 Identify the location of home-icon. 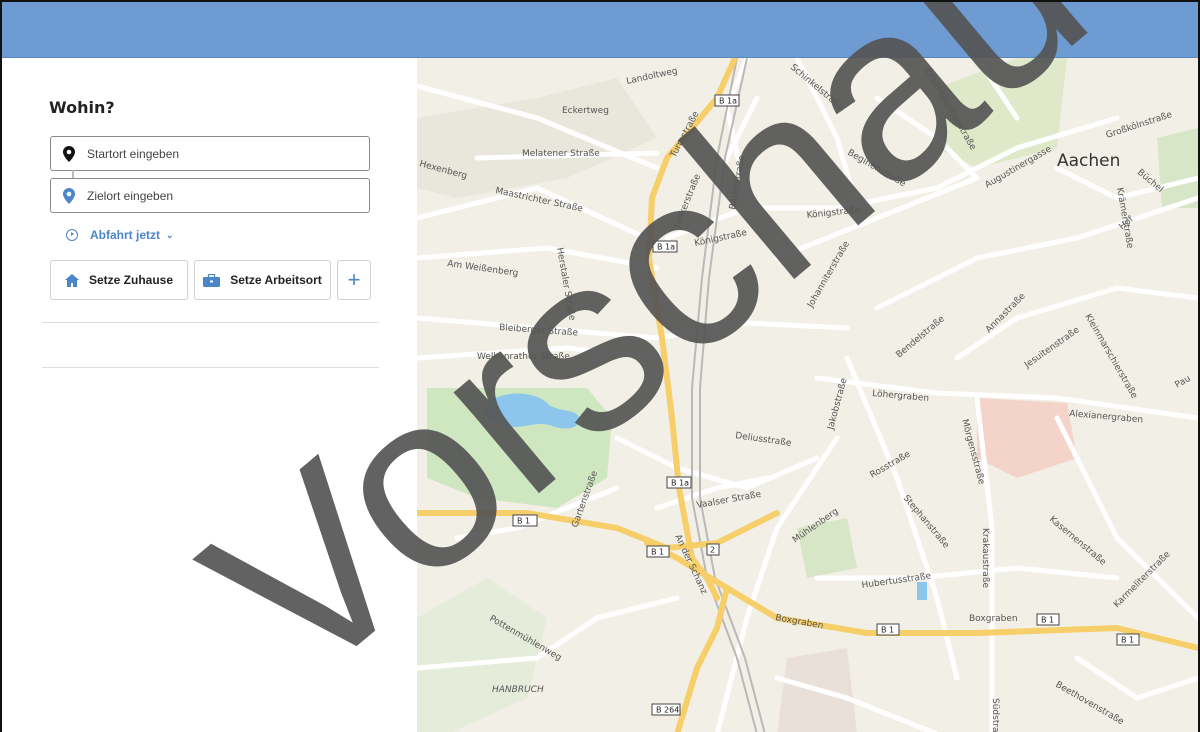
(71, 280).